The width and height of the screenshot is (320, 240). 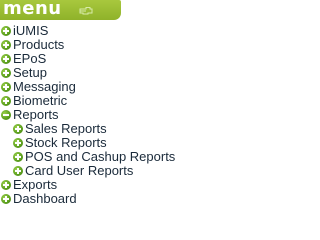 I want to click on menu-item-label: Messaging, so click(x=44, y=86).